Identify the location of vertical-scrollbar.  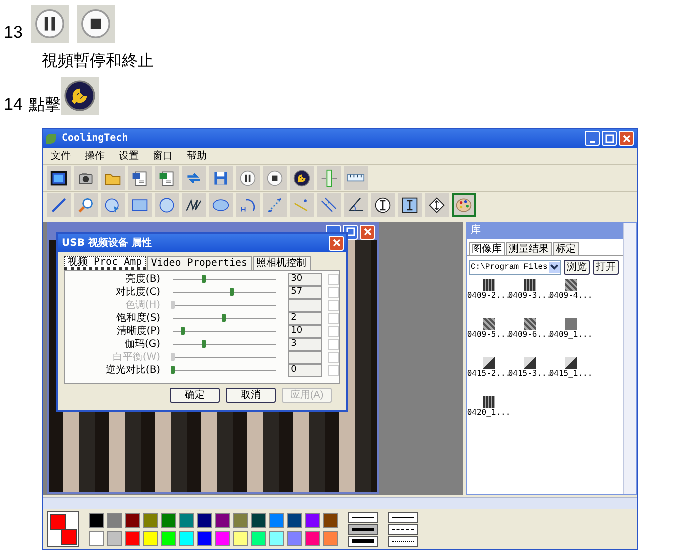
(629, 358).